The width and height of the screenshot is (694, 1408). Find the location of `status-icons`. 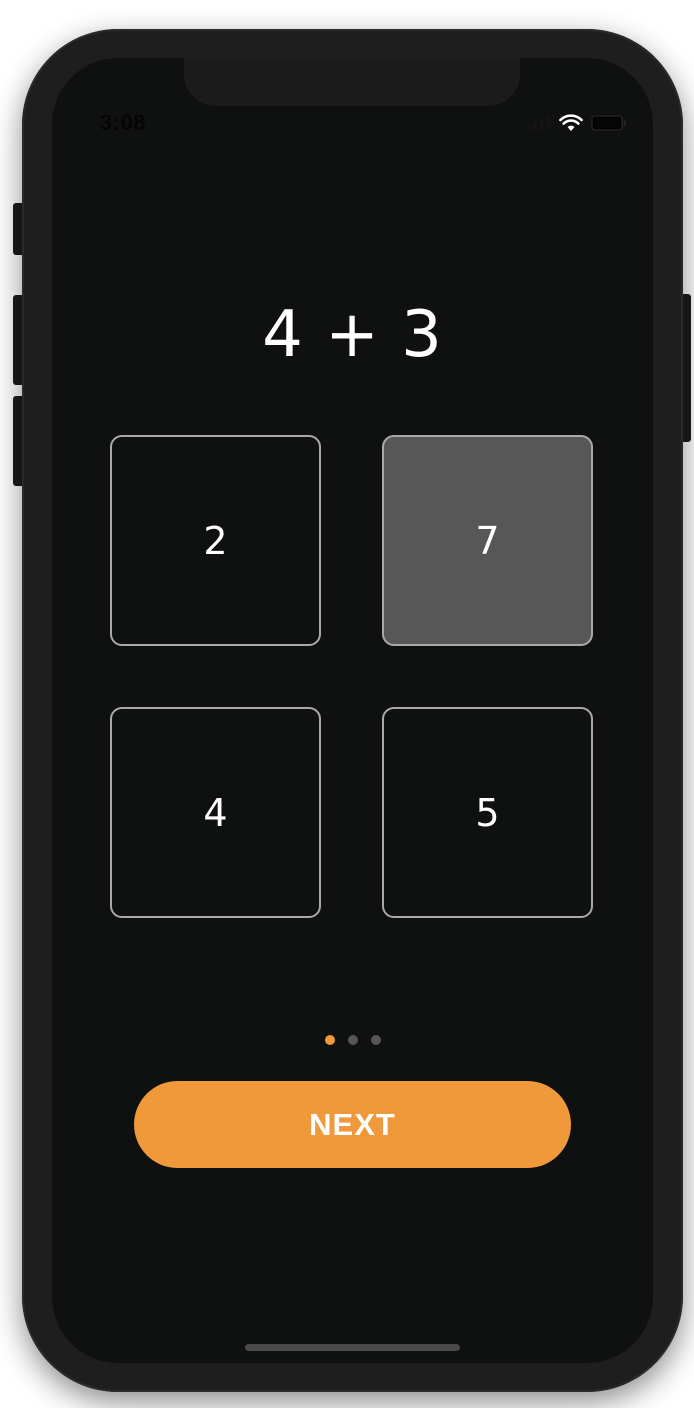

status-icons is located at coordinates (576, 123).